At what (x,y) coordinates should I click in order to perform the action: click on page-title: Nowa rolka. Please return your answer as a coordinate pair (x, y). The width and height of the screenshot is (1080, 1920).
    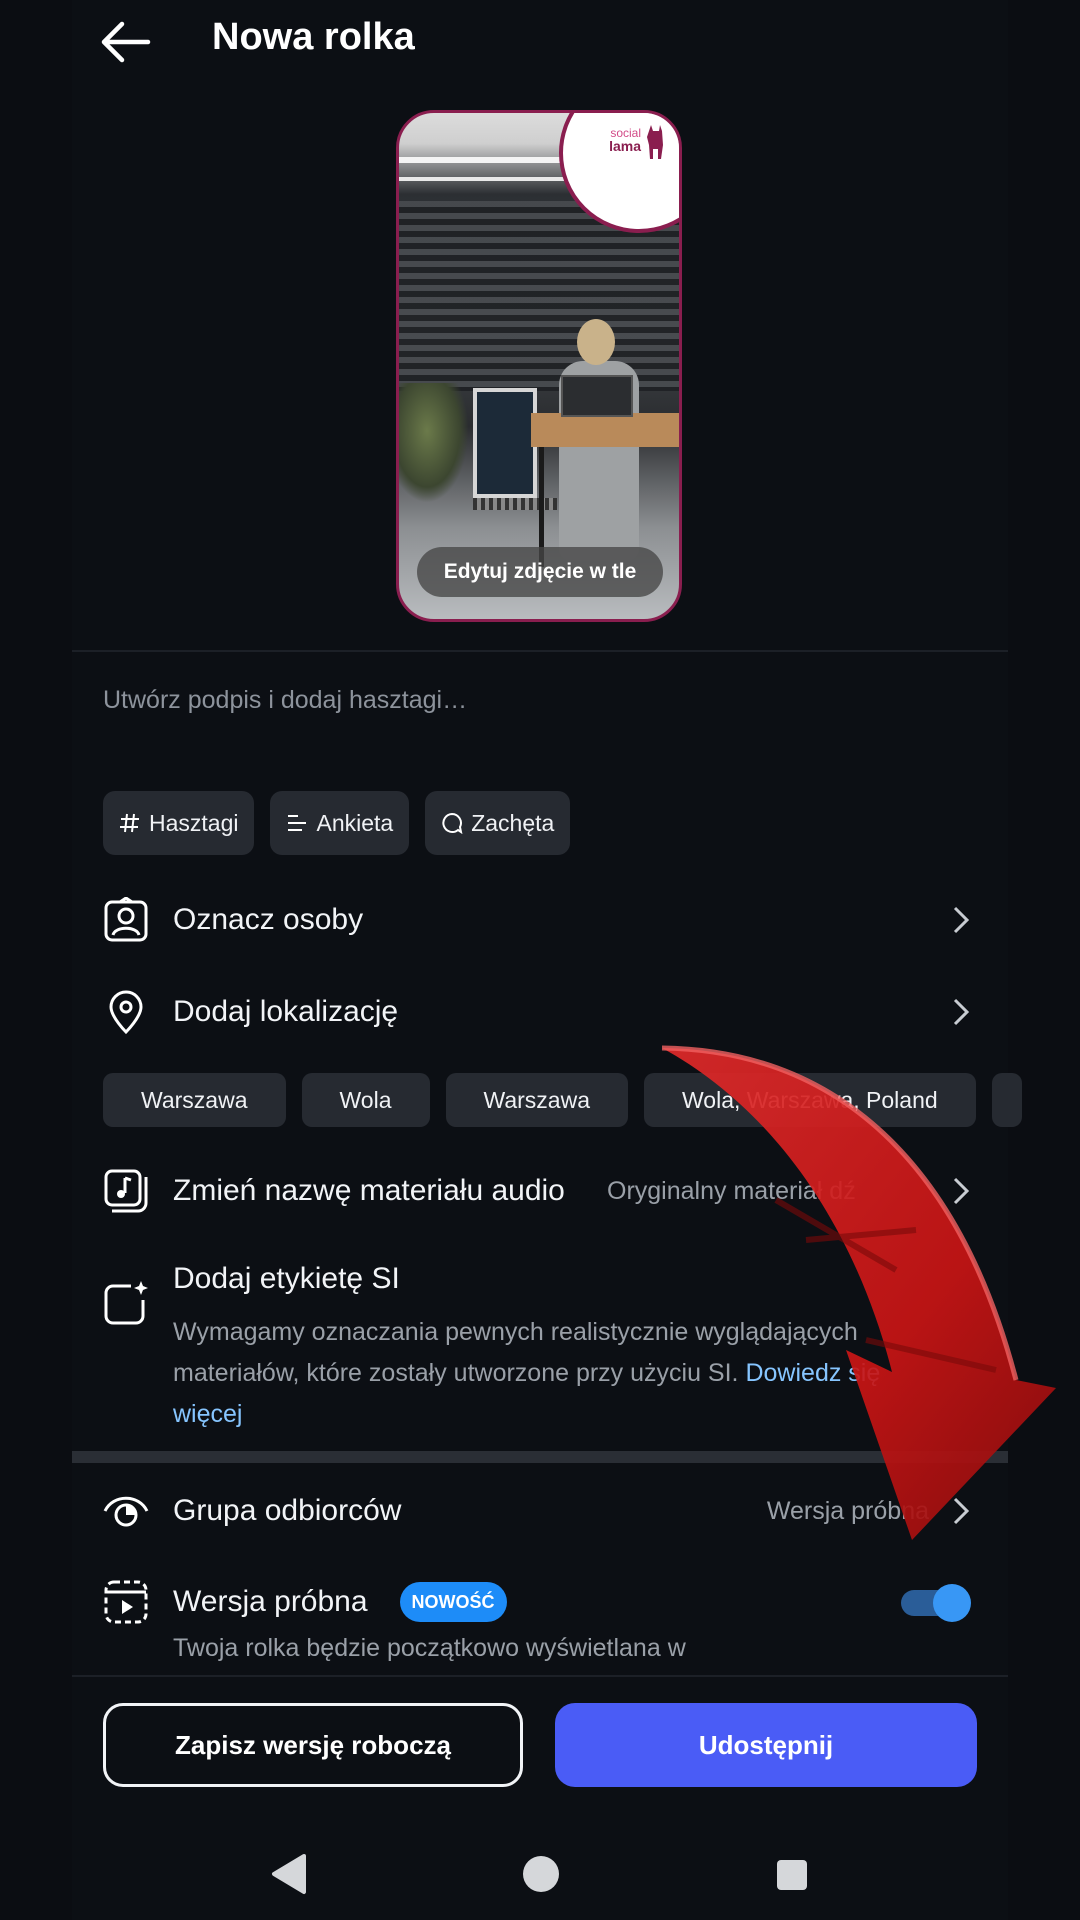
    Looking at the image, I should click on (313, 37).